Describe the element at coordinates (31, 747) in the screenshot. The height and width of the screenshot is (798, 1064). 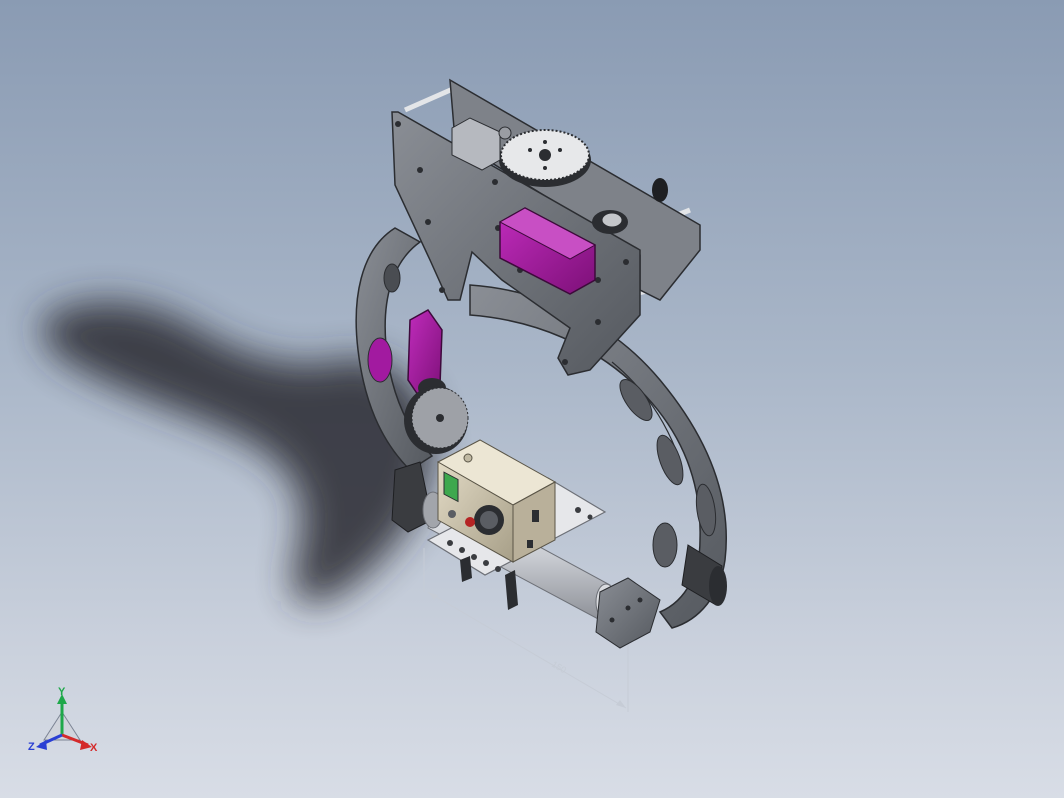
I see `z-axis-label: Z` at that location.